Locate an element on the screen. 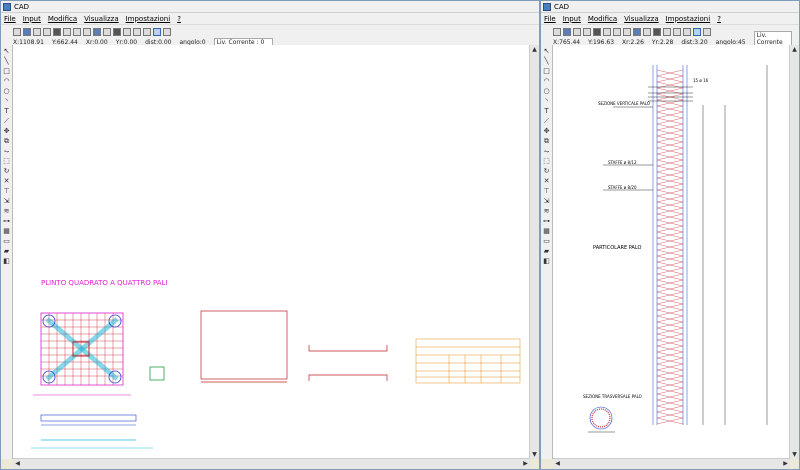  extend-icon: ⇲ is located at coordinates (6, 201).